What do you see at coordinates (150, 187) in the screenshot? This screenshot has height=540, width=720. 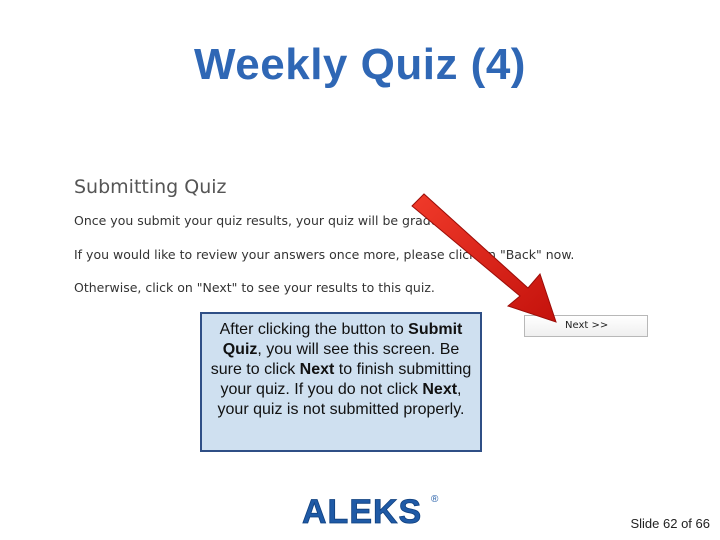 I see `submitting-quiz-heading: Submitting Quiz` at bounding box center [150, 187].